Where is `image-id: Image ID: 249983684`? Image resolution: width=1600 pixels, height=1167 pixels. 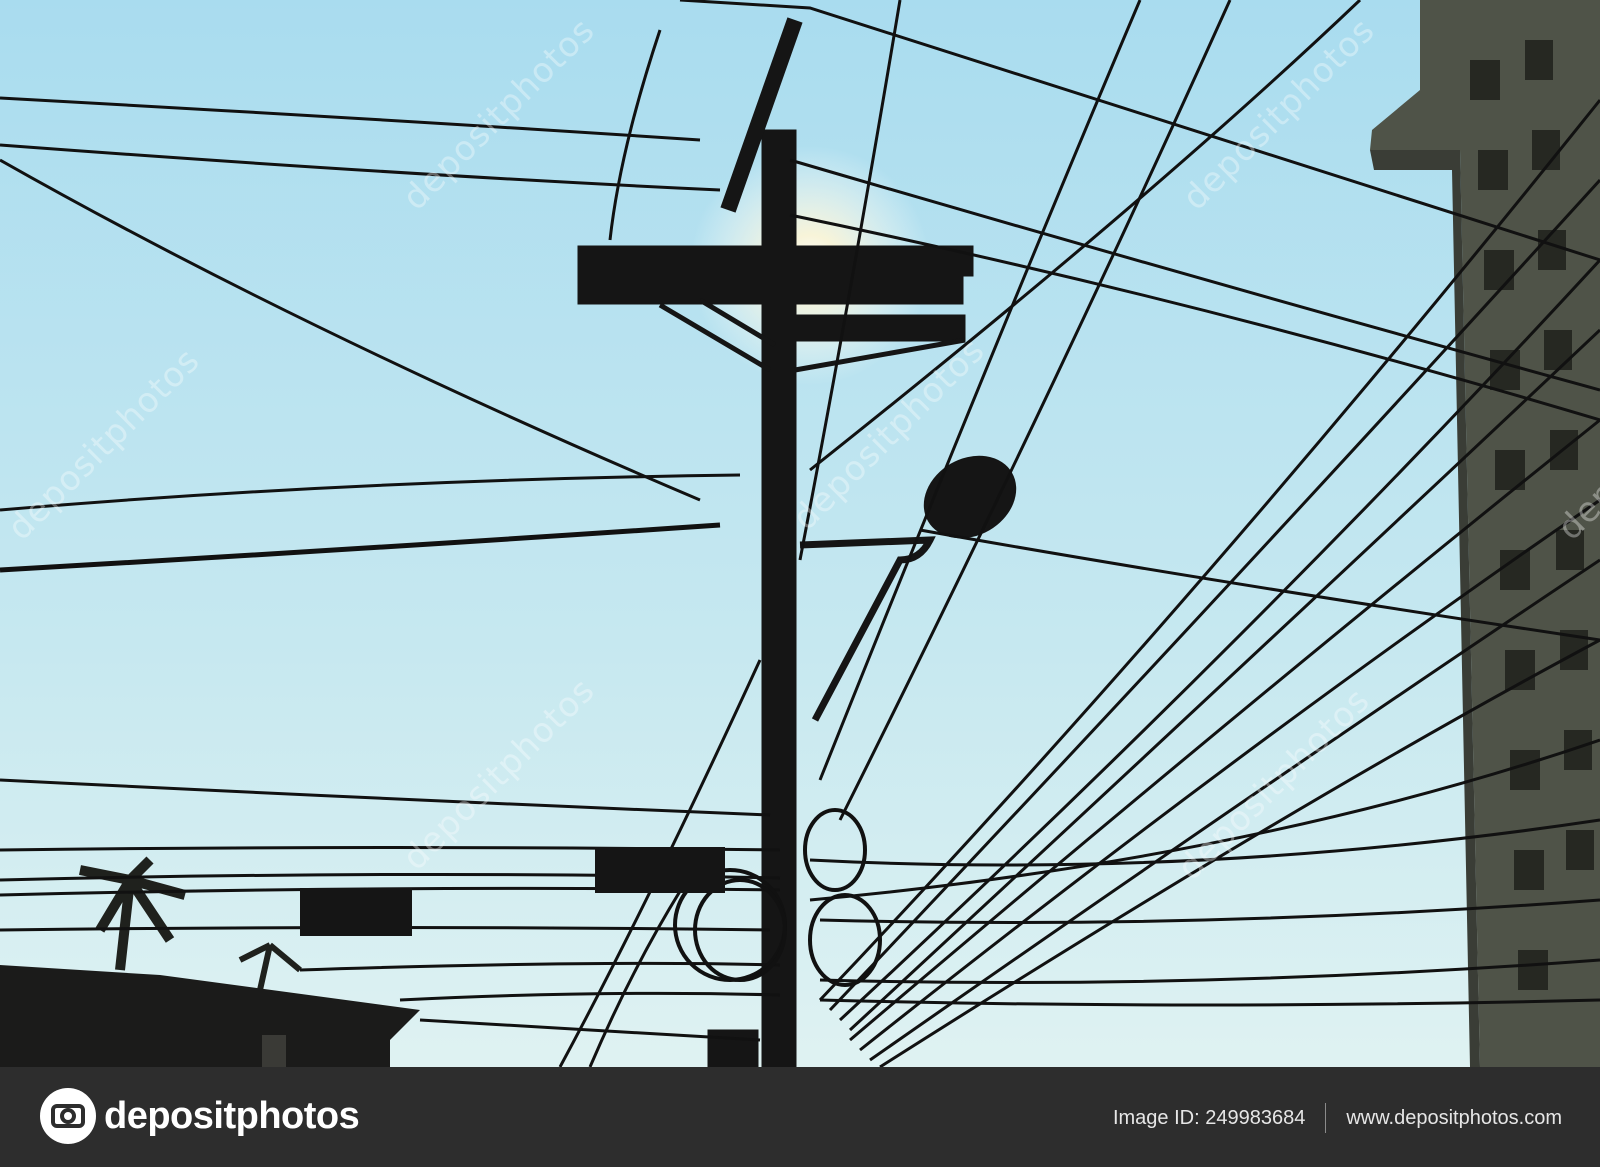 image-id: Image ID: 249983684 is located at coordinates (1209, 1117).